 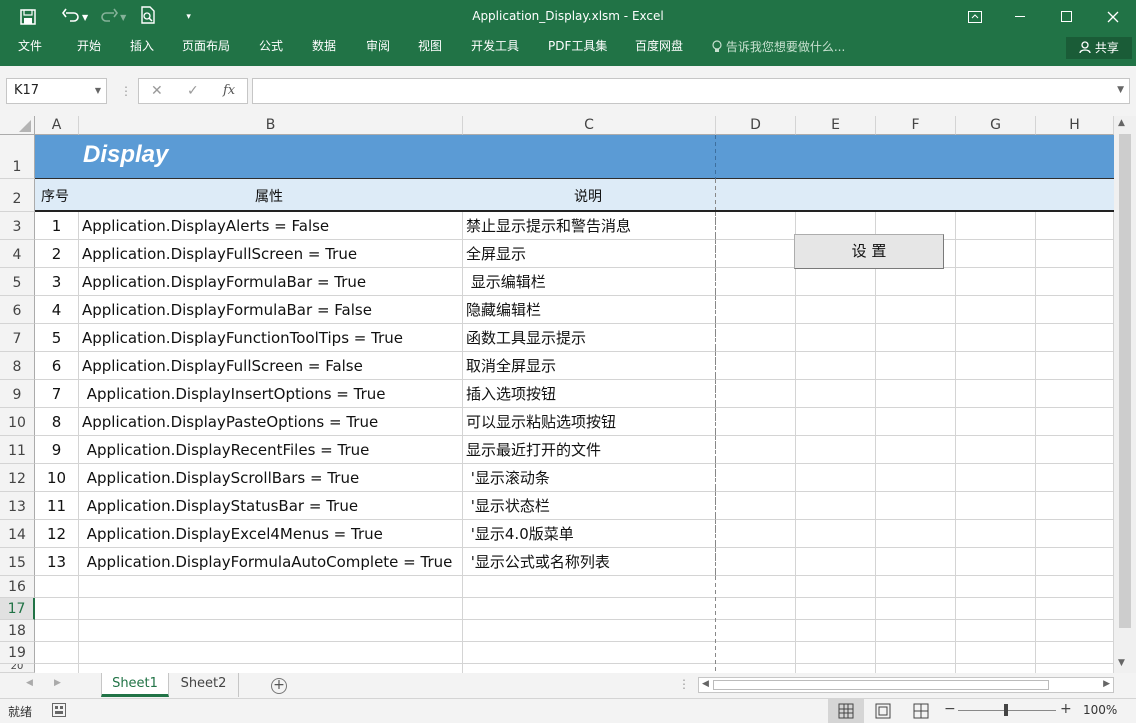 What do you see at coordinates (495, 50) in the screenshot?
I see `tab-developer: 开发工具` at bounding box center [495, 50].